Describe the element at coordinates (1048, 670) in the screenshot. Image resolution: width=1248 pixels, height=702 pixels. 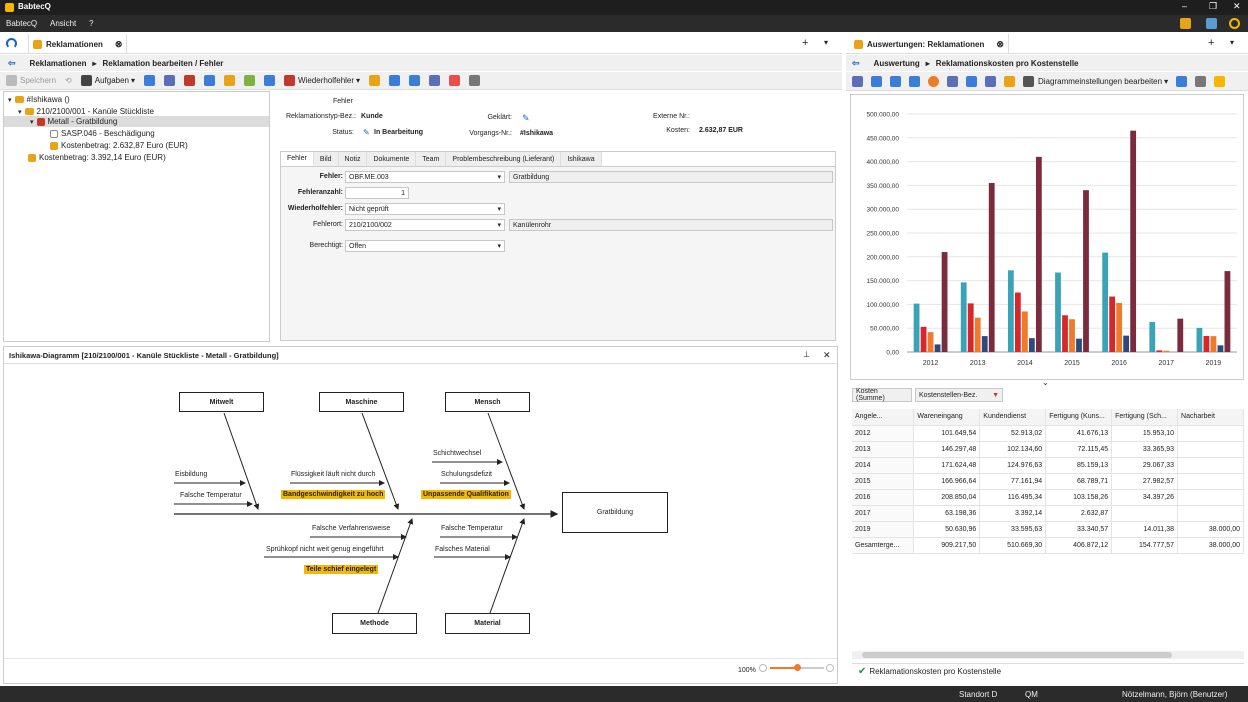
I see `pivot-footer-tab: ✔ Reklamationskosten pro Kostenstelle` at that location.